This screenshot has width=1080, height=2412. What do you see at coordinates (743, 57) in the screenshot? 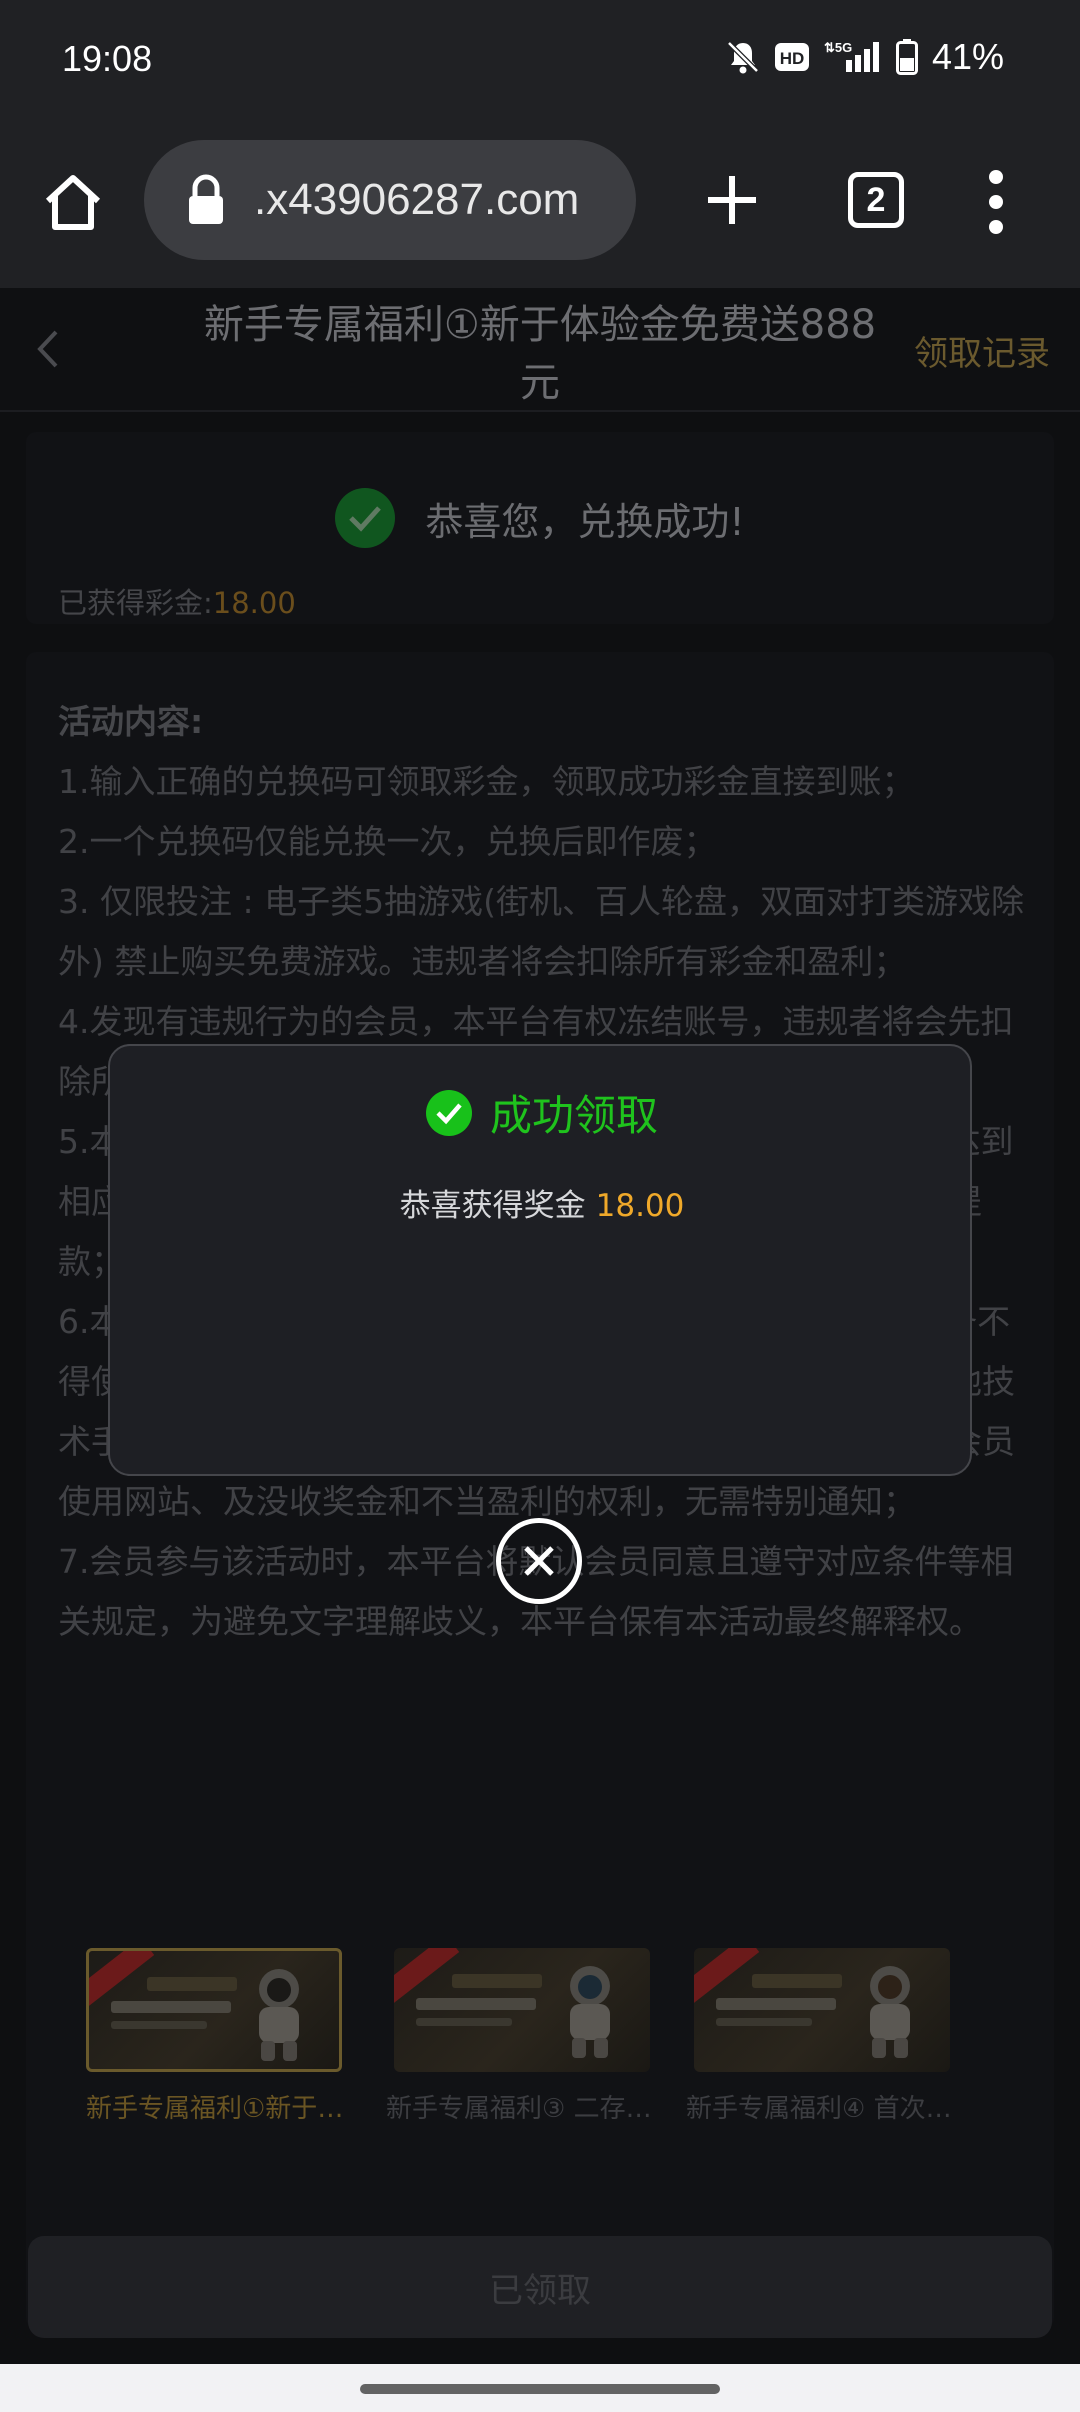
I see `bell-off-icon` at bounding box center [743, 57].